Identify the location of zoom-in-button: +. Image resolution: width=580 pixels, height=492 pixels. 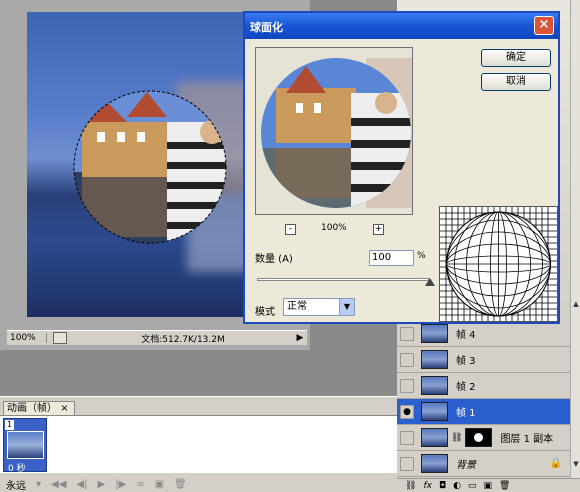
(378, 229).